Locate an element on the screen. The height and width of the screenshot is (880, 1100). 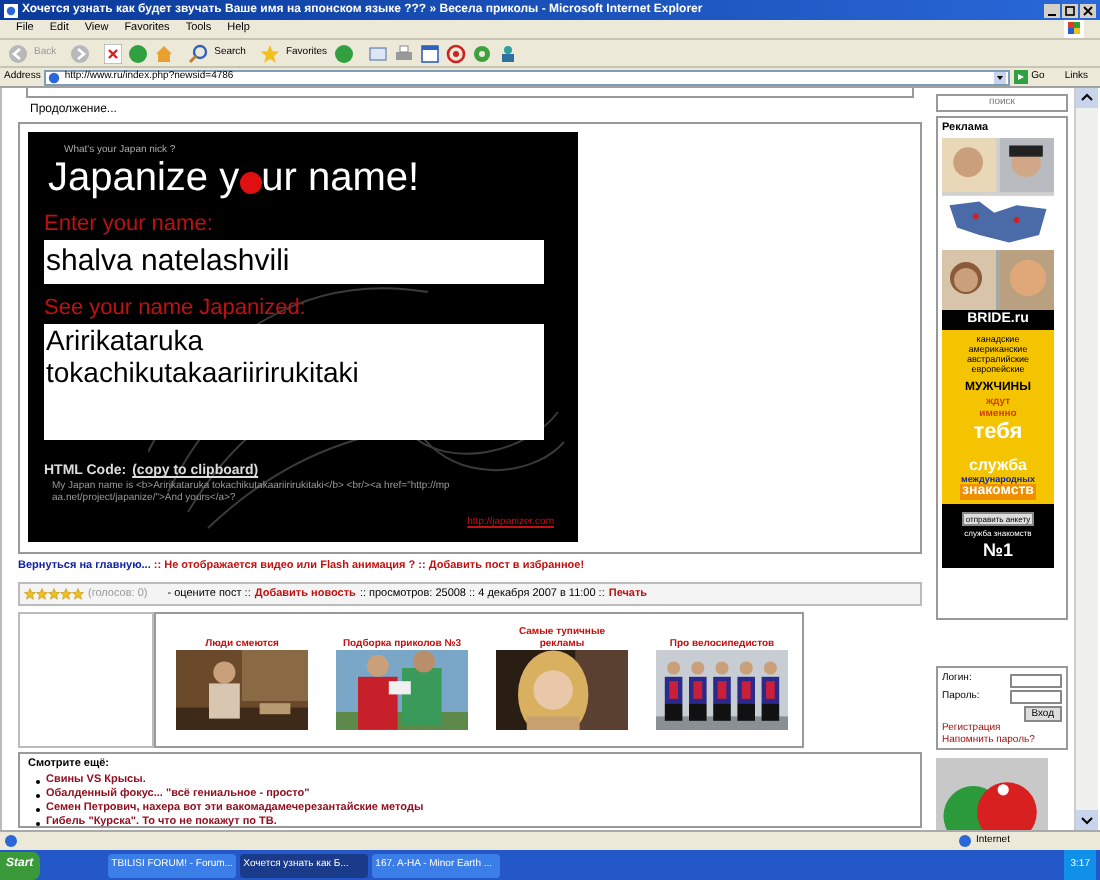
dropdown-icon is located at coordinates (999, 77).